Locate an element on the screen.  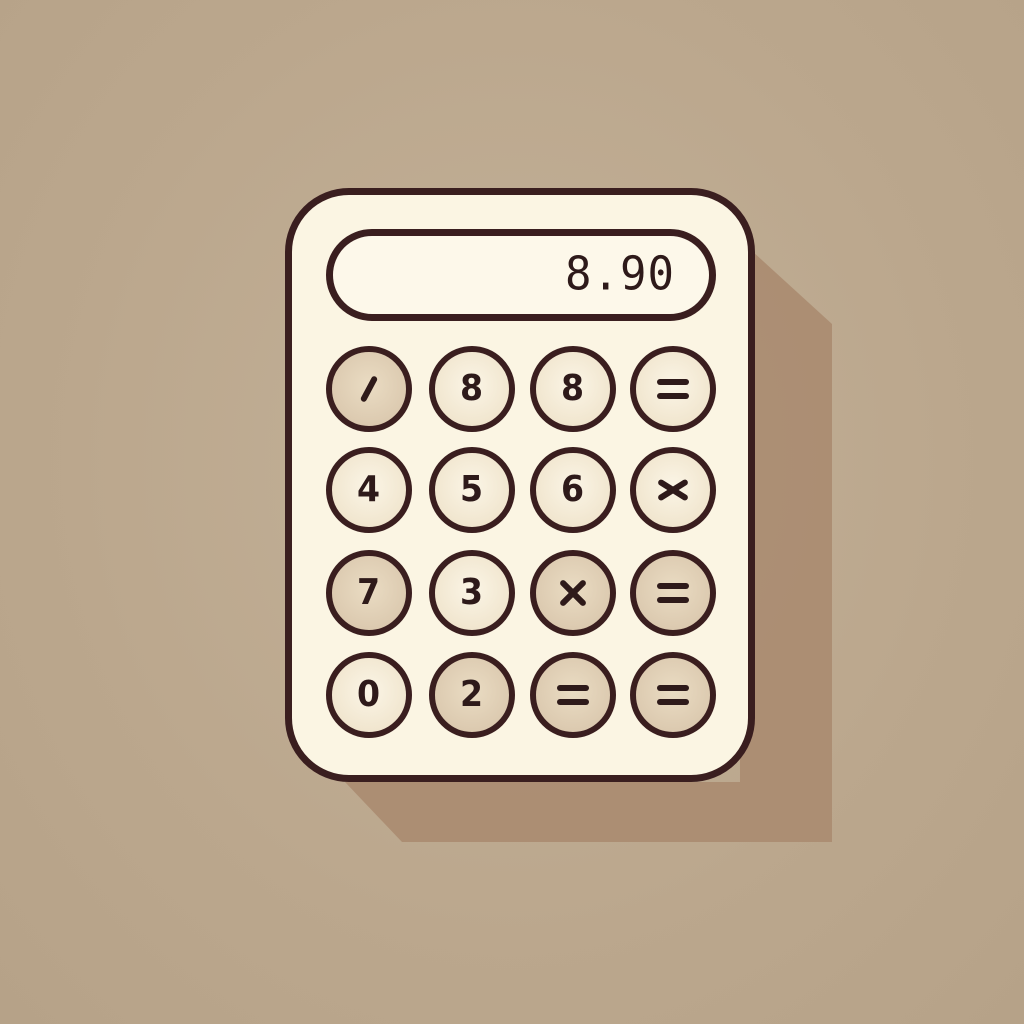
key-label: 3 is located at coordinates (472, 592).